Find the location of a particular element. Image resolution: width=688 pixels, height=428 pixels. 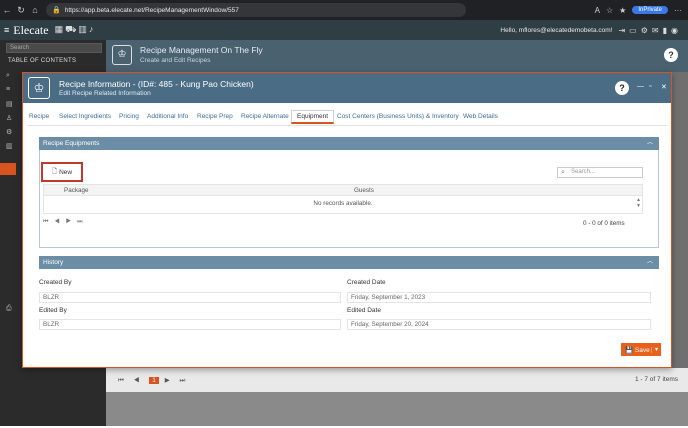

column-header-package: Package is located at coordinates (76, 190).